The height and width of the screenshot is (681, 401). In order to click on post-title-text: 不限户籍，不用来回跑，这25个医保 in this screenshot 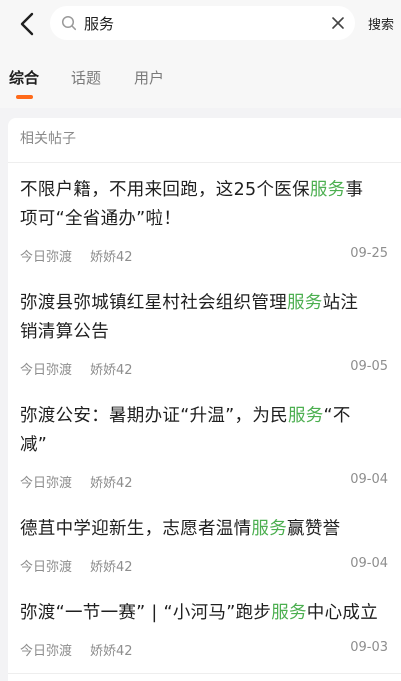, I will do `click(165, 190)`.